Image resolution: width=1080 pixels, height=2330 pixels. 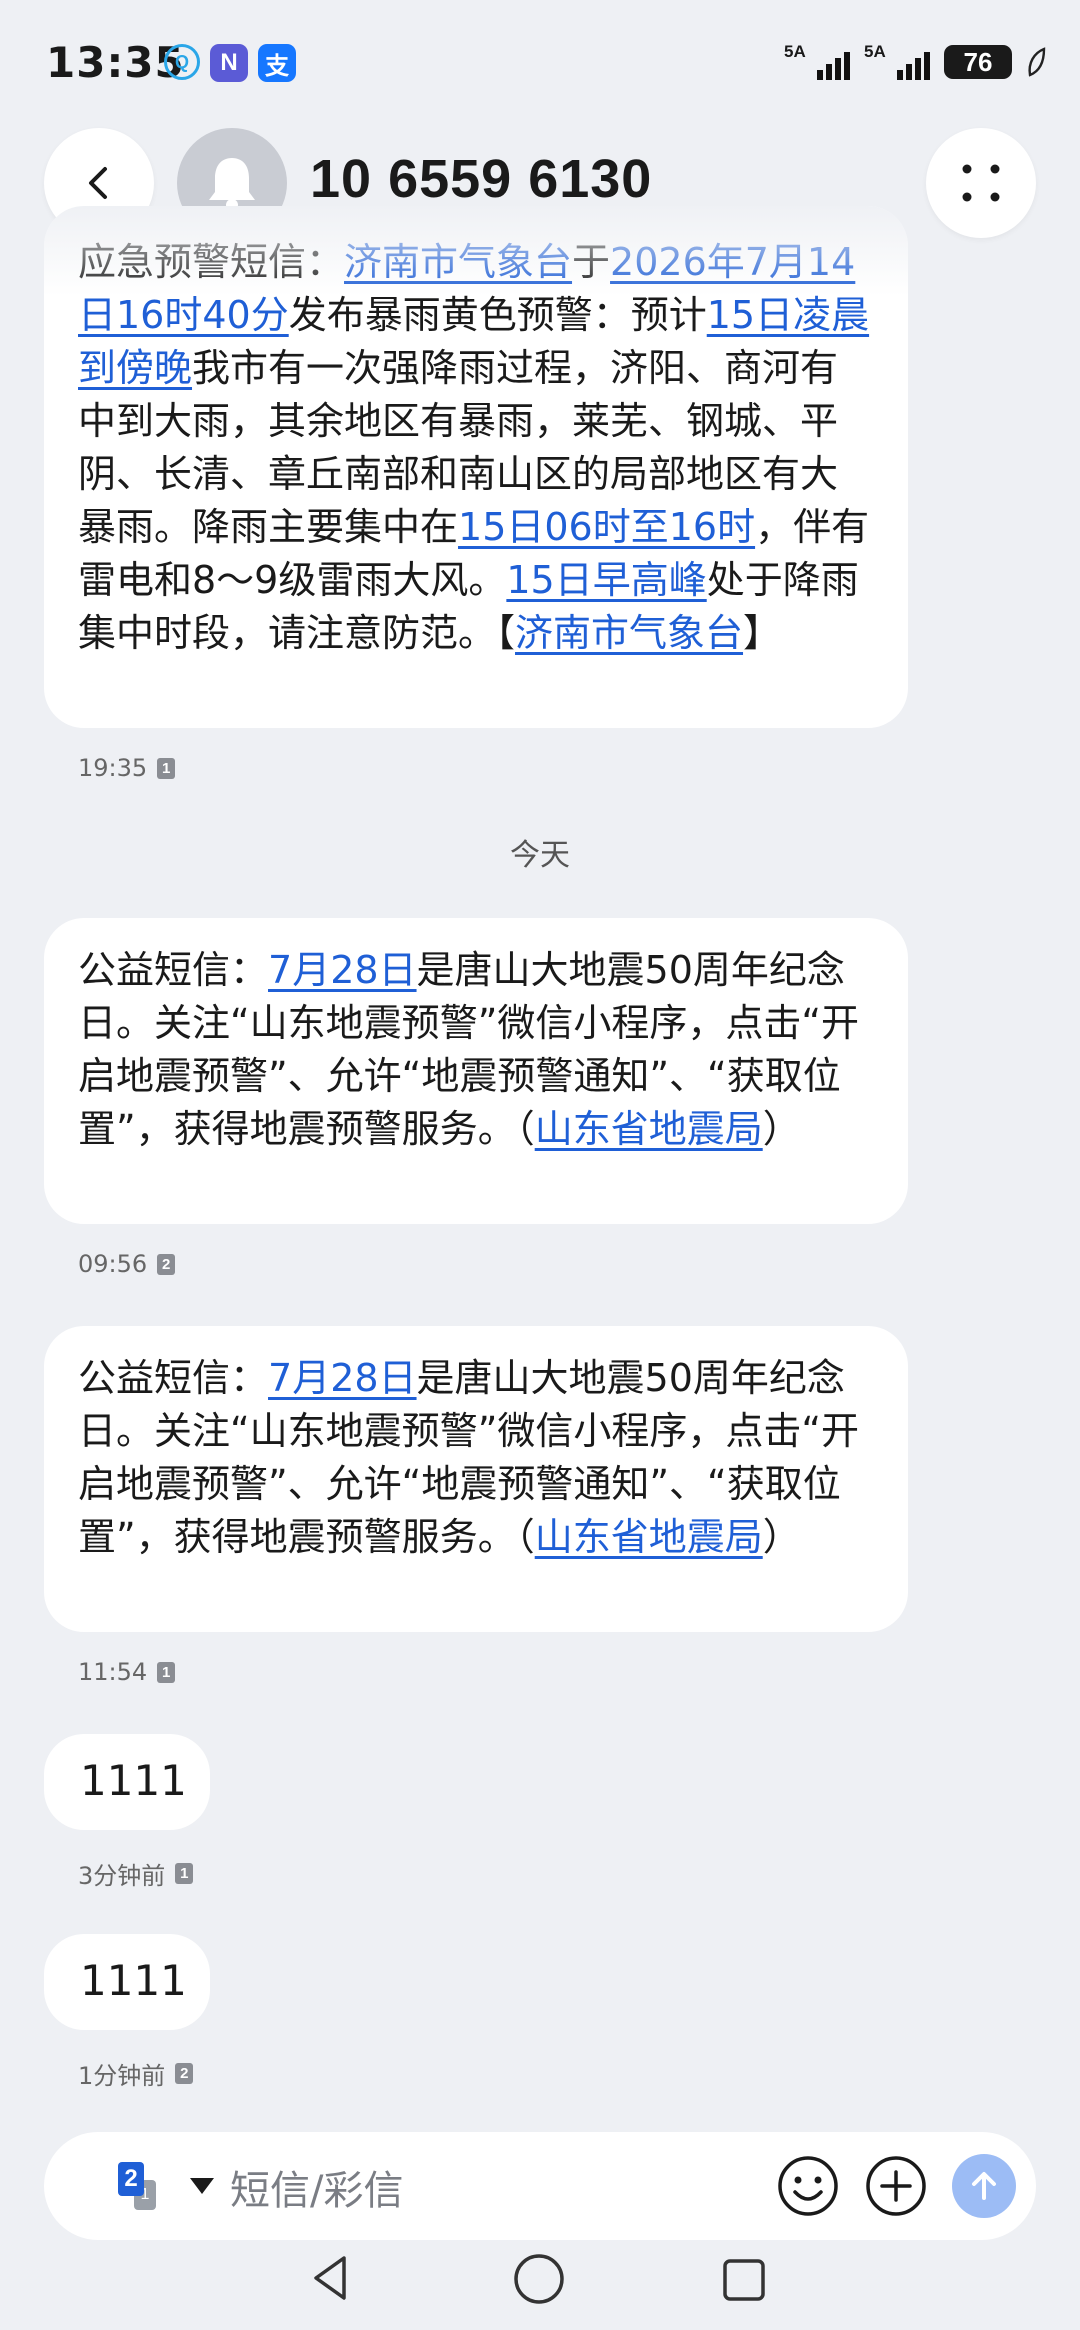 I want to click on message-meta: 19:35 1, so click(x=127, y=768).